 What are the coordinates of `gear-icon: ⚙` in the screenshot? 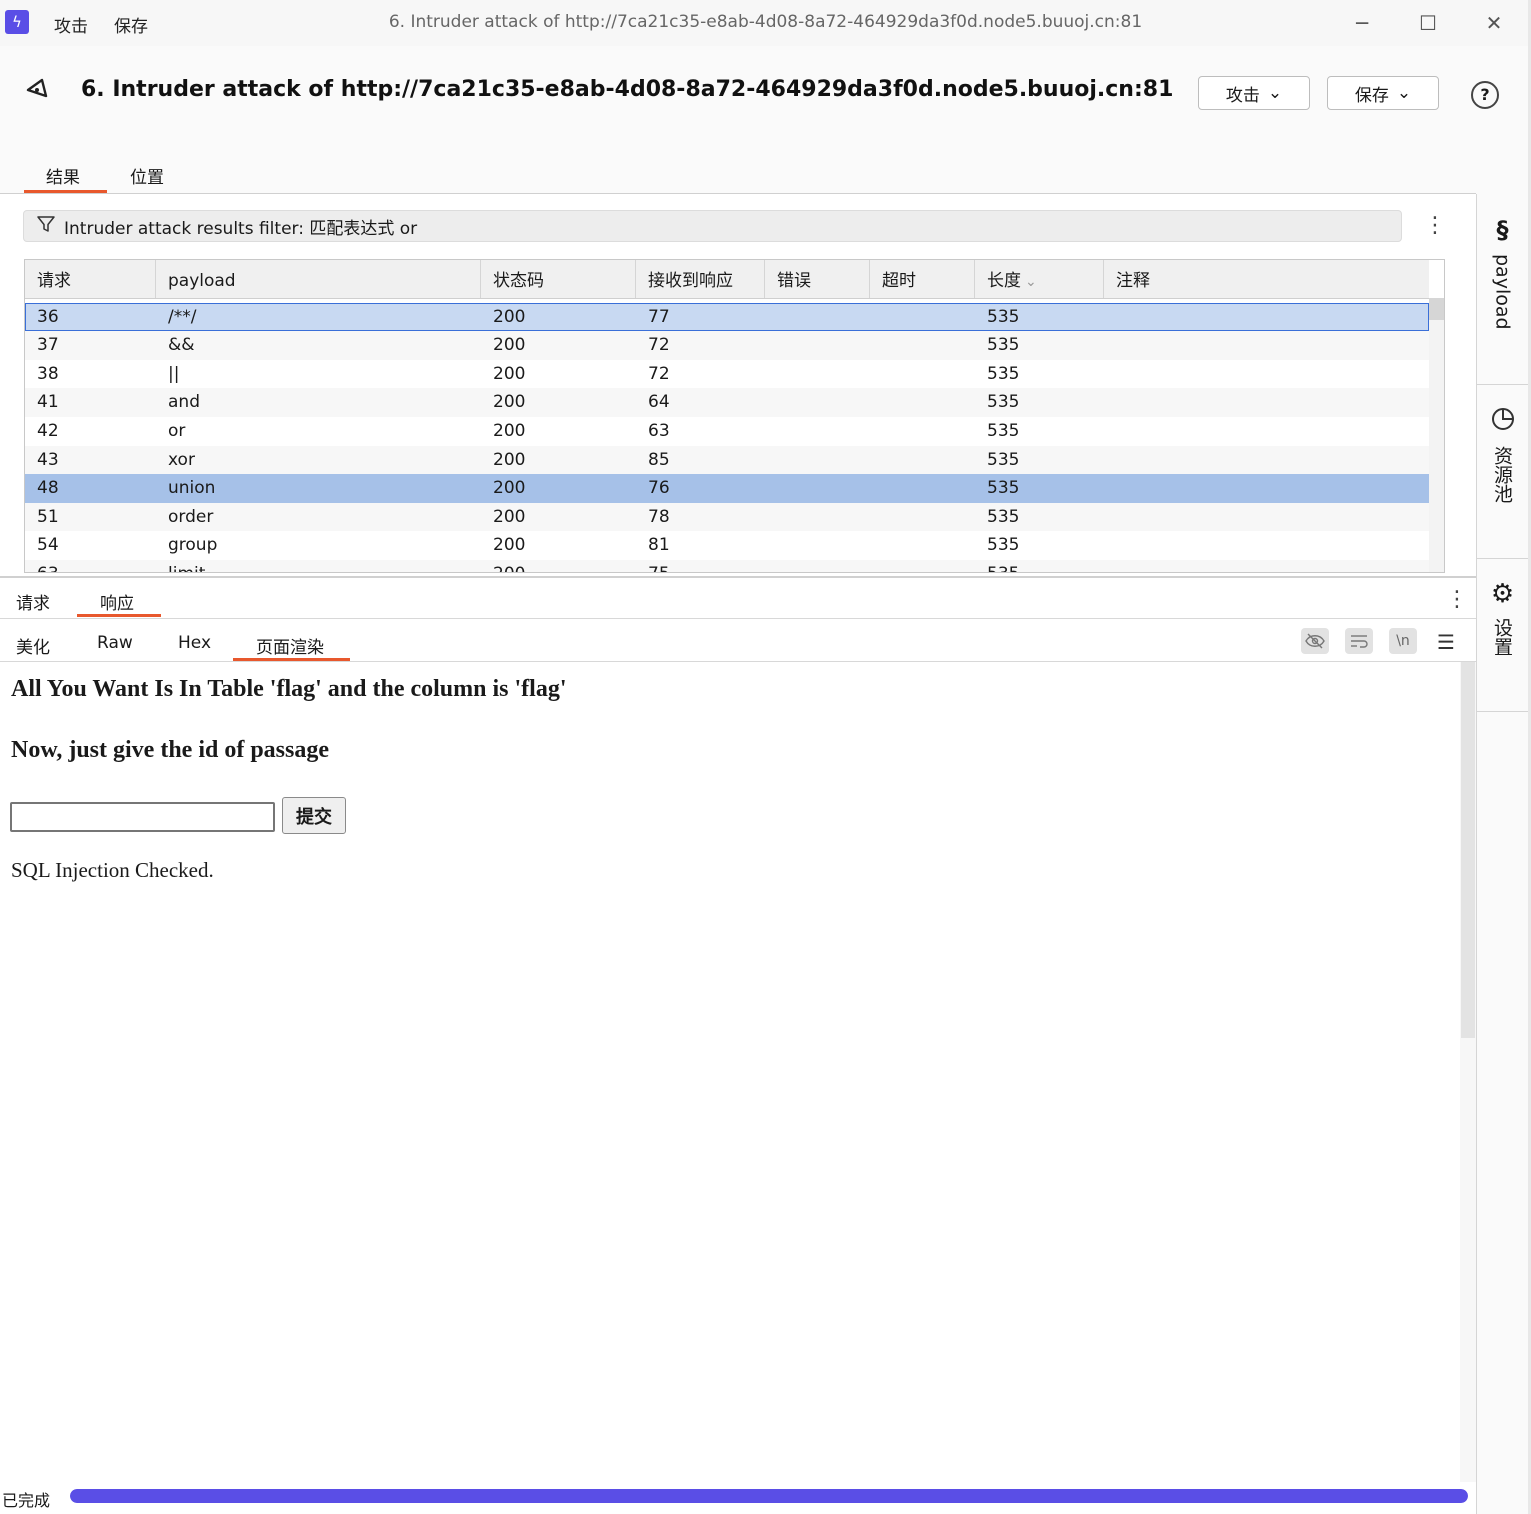 It's located at (1502, 594).